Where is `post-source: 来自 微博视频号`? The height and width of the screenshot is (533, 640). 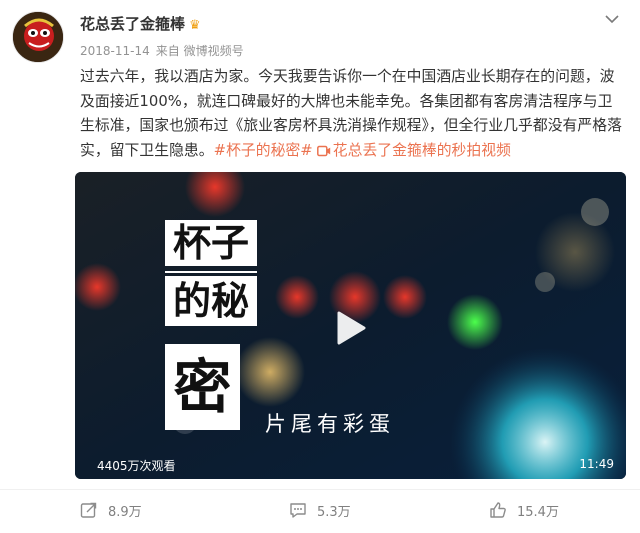
post-source: 来自 微博视频号 is located at coordinates (200, 51).